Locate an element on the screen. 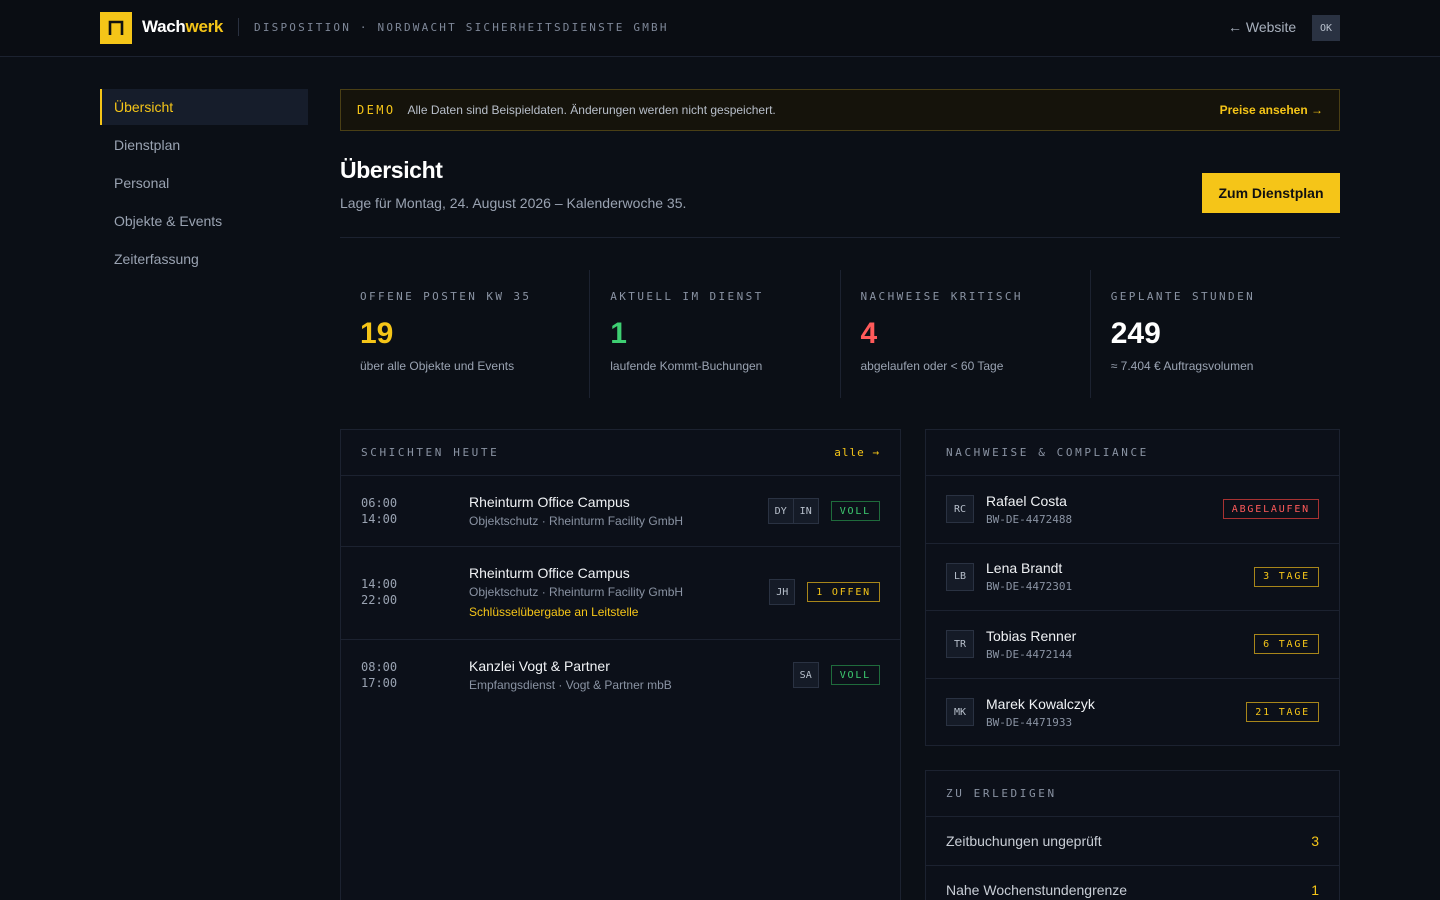 This screenshot has height=900, width=1440. shift-time: 08:00 17:00 is located at coordinates (379, 675).